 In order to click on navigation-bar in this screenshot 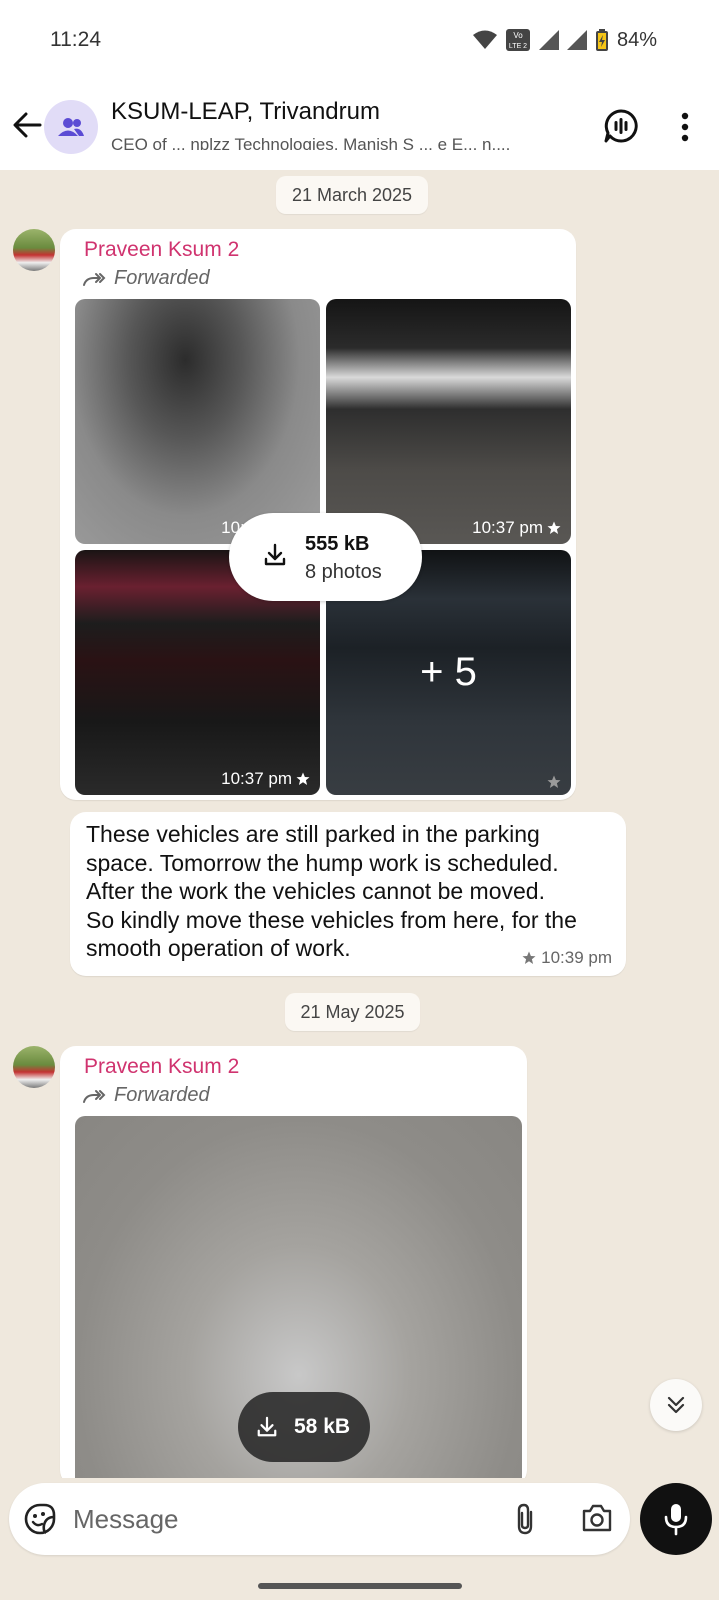, I will do `click(359, 1581)`.